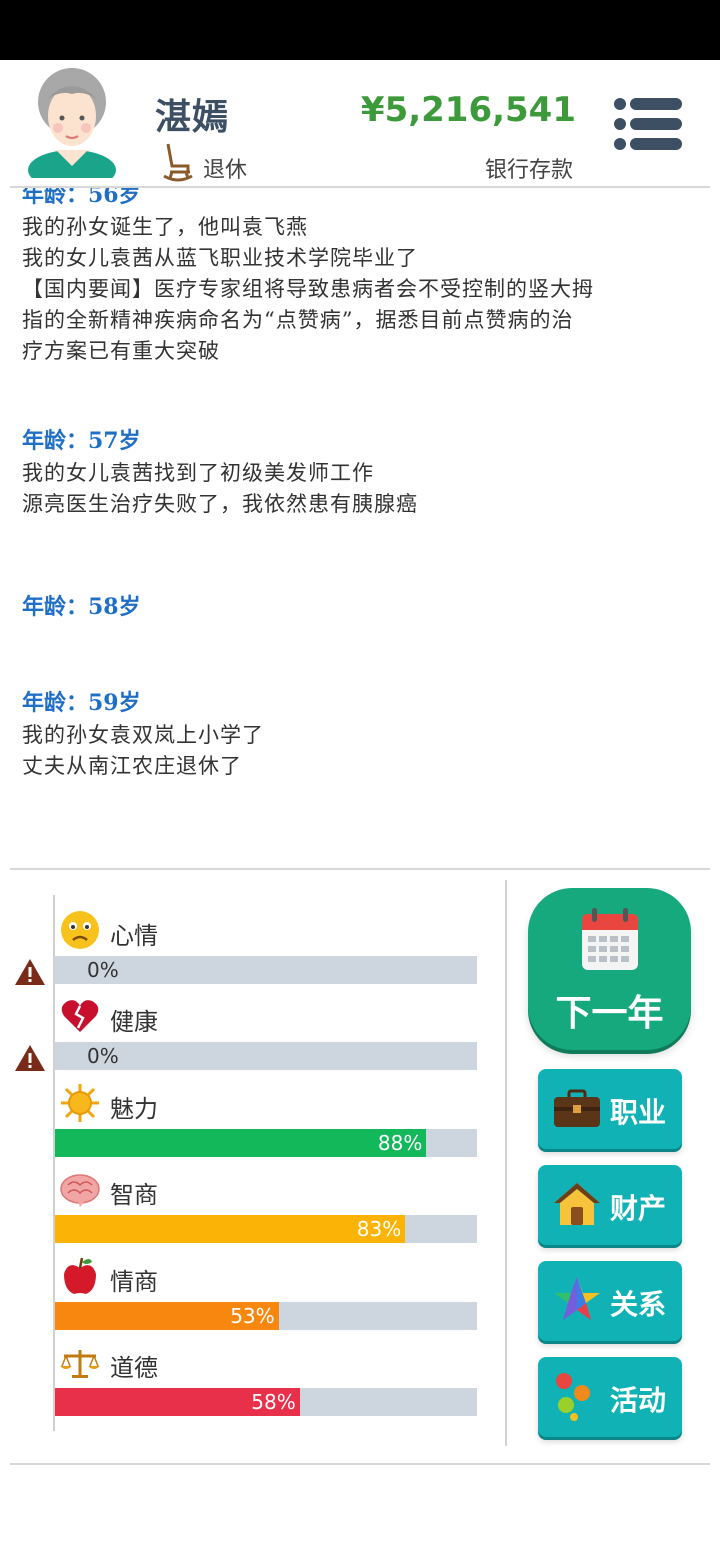 Image resolution: width=720 pixels, height=1560 pixels. What do you see at coordinates (250, 1126) in the screenshot?
I see `stat-charm: 魅力 88%` at bounding box center [250, 1126].